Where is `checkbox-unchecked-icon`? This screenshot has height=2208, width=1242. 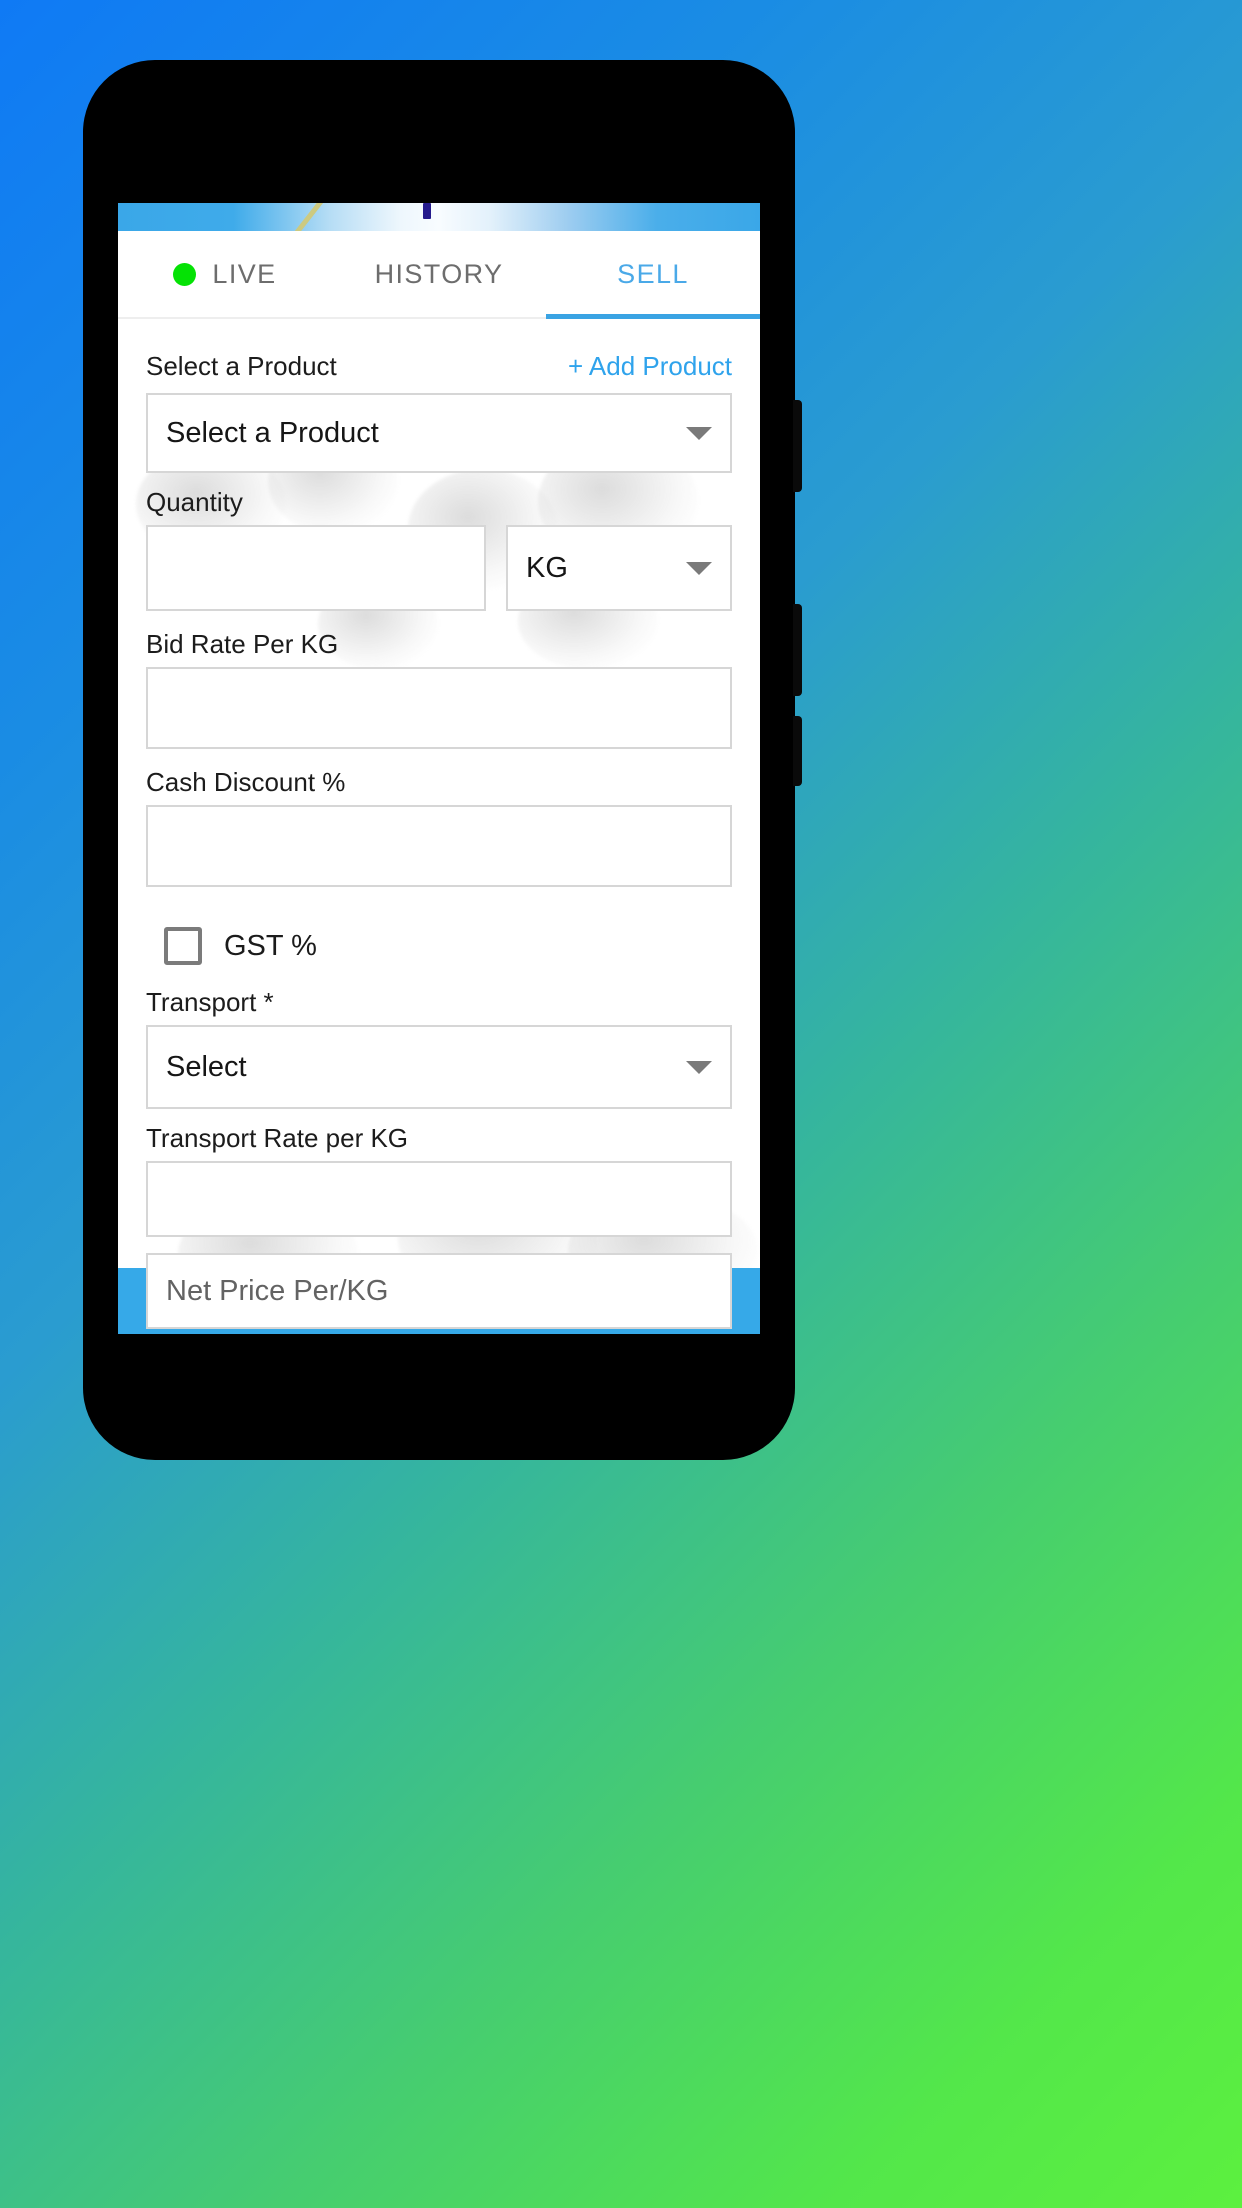 checkbox-unchecked-icon is located at coordinates (183, 946).